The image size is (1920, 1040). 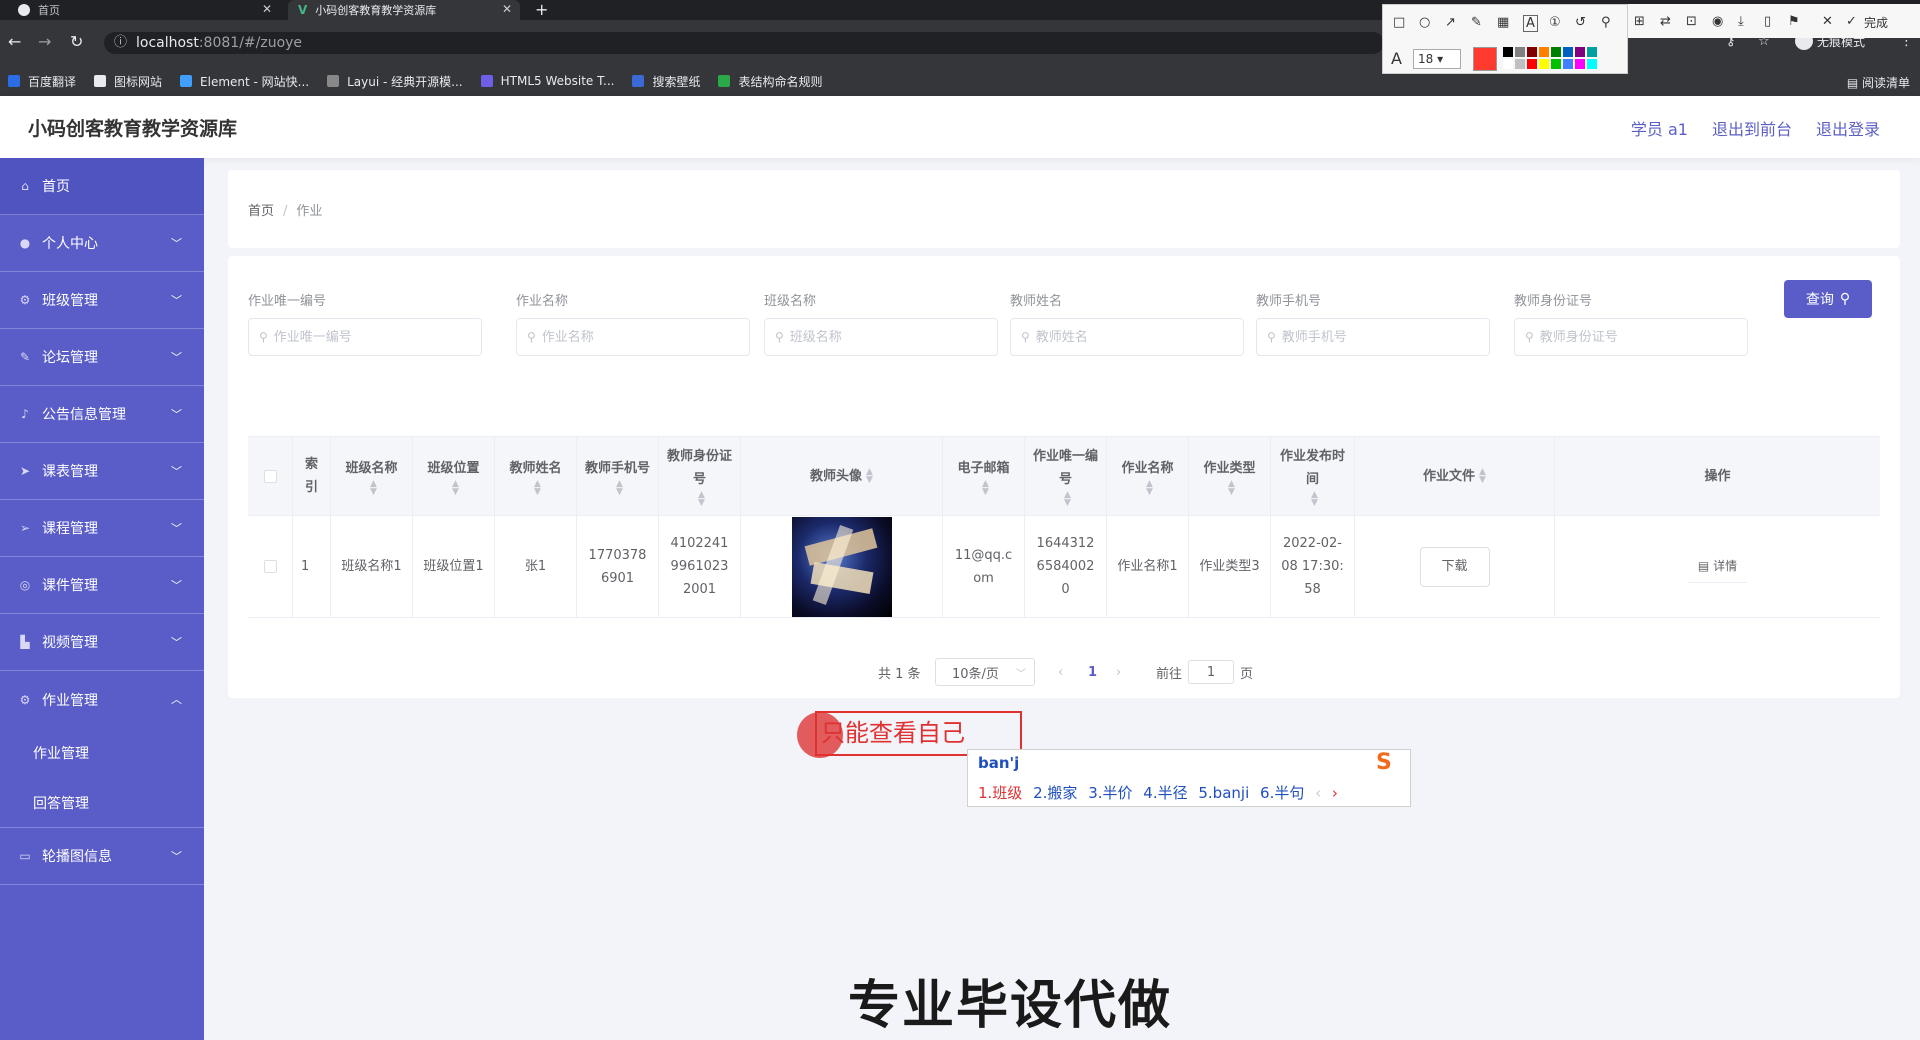 What do you see at coordinates (144, 10) in the screenshot?
I see `browser-tab-home: 首页 ✕` at bounding box center [144, 10].